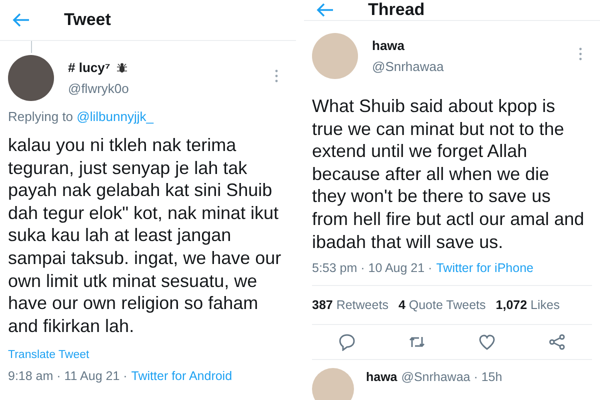 Image resolution: width=600 pixels, height=400 pixels. Describe the element at coordinates (98, 88) in the screenshot. I see `username: @flwryk0o` at that location.